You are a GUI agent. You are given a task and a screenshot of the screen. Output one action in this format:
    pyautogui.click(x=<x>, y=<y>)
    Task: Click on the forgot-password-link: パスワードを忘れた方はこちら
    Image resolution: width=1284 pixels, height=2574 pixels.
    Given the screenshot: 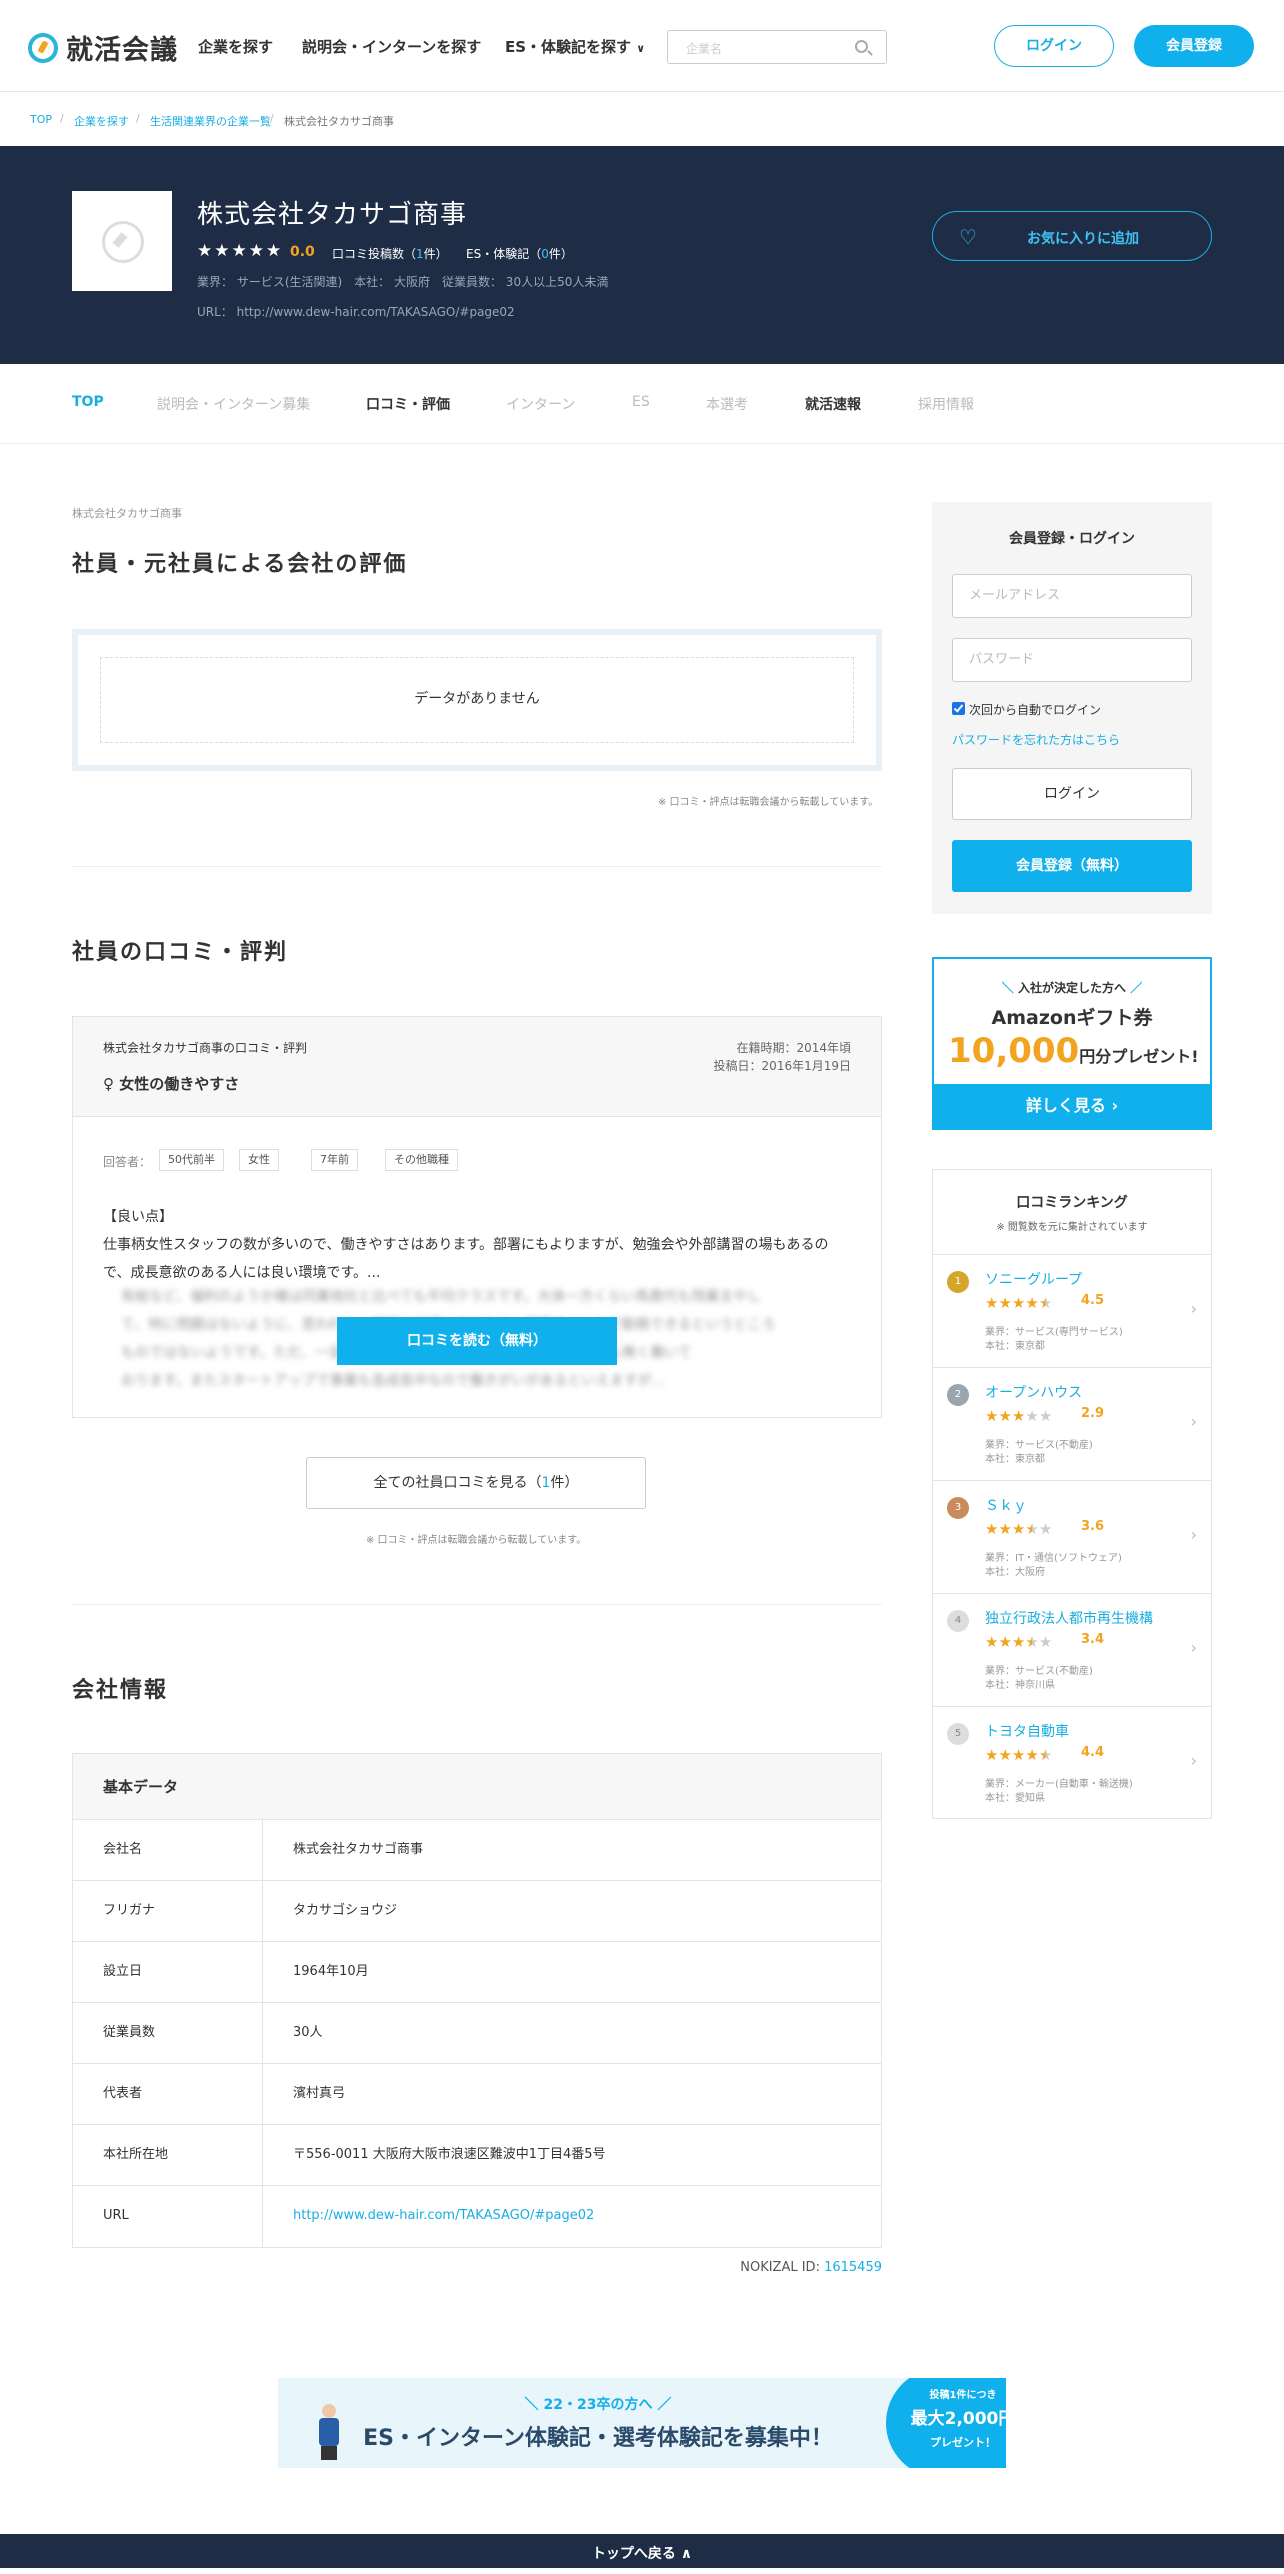 What is the action you would take?
    pyautogui.click(x=1036, y=739)
    